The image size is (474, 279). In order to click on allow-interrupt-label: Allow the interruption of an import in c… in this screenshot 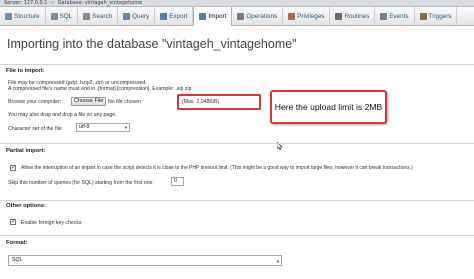, I will do `click(217, 168)`.